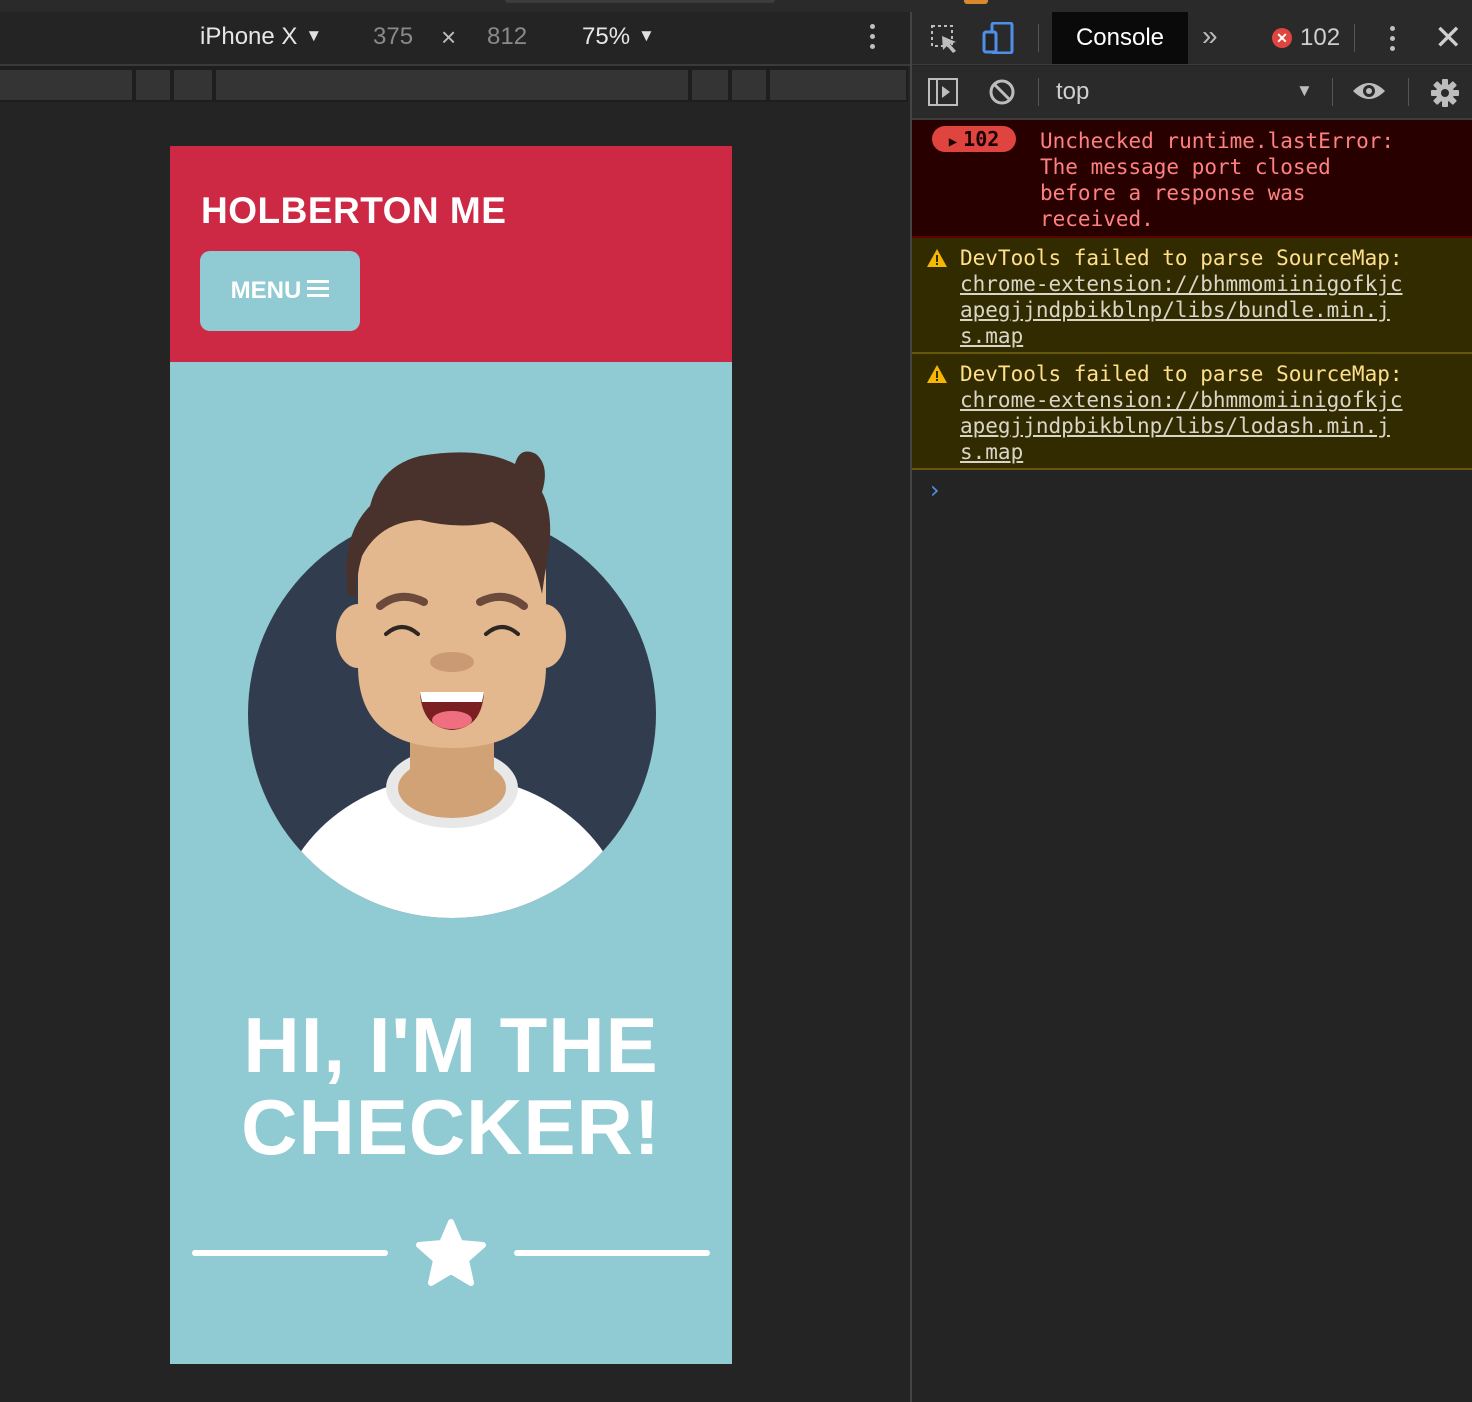  Describe the element at coordinates (1192, 93) in the screenshot. I see `console-toolbar: top ▼` at that location.